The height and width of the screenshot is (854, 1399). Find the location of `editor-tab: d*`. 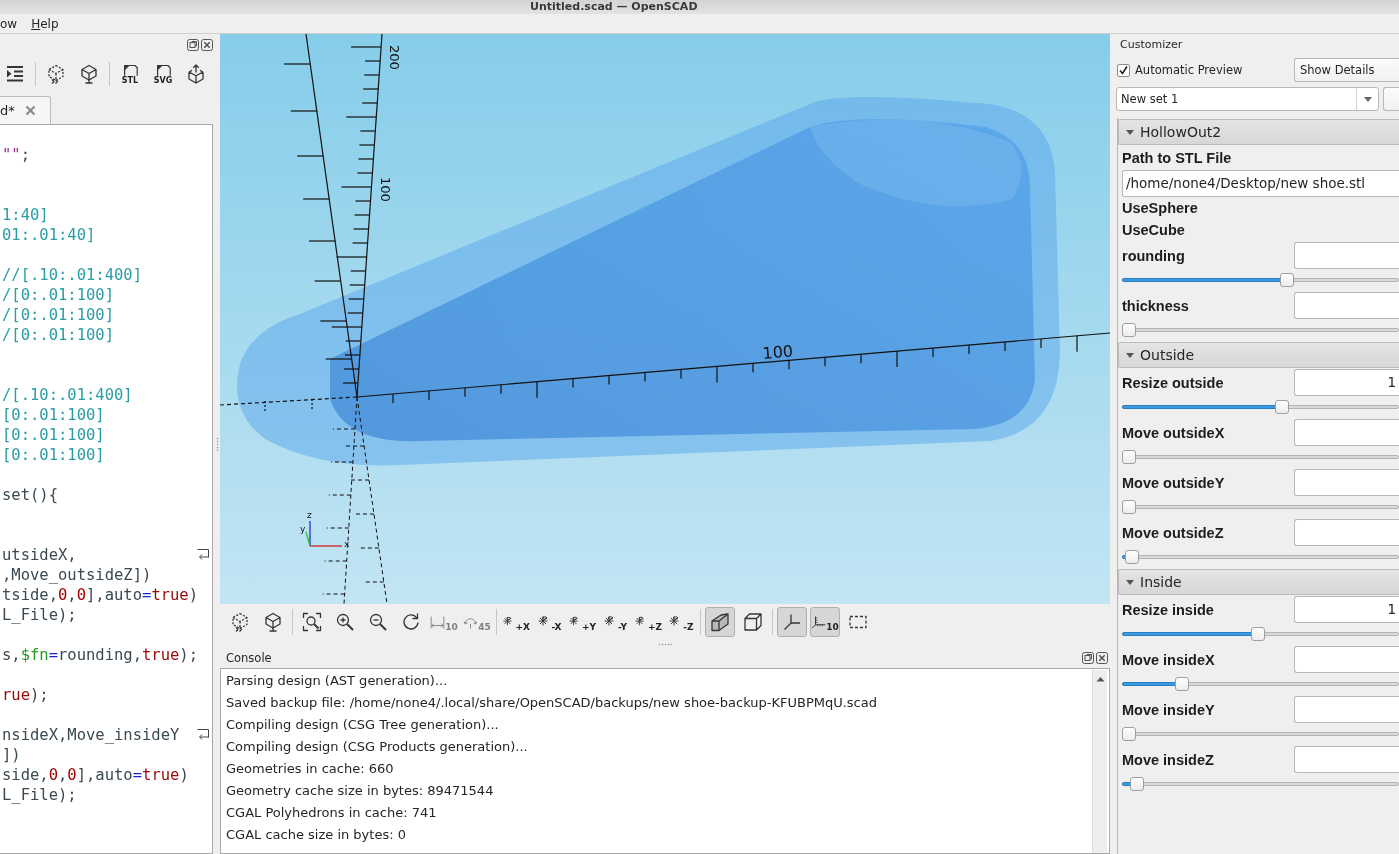

editor-tab: d* is located at coordinates (25, 110).